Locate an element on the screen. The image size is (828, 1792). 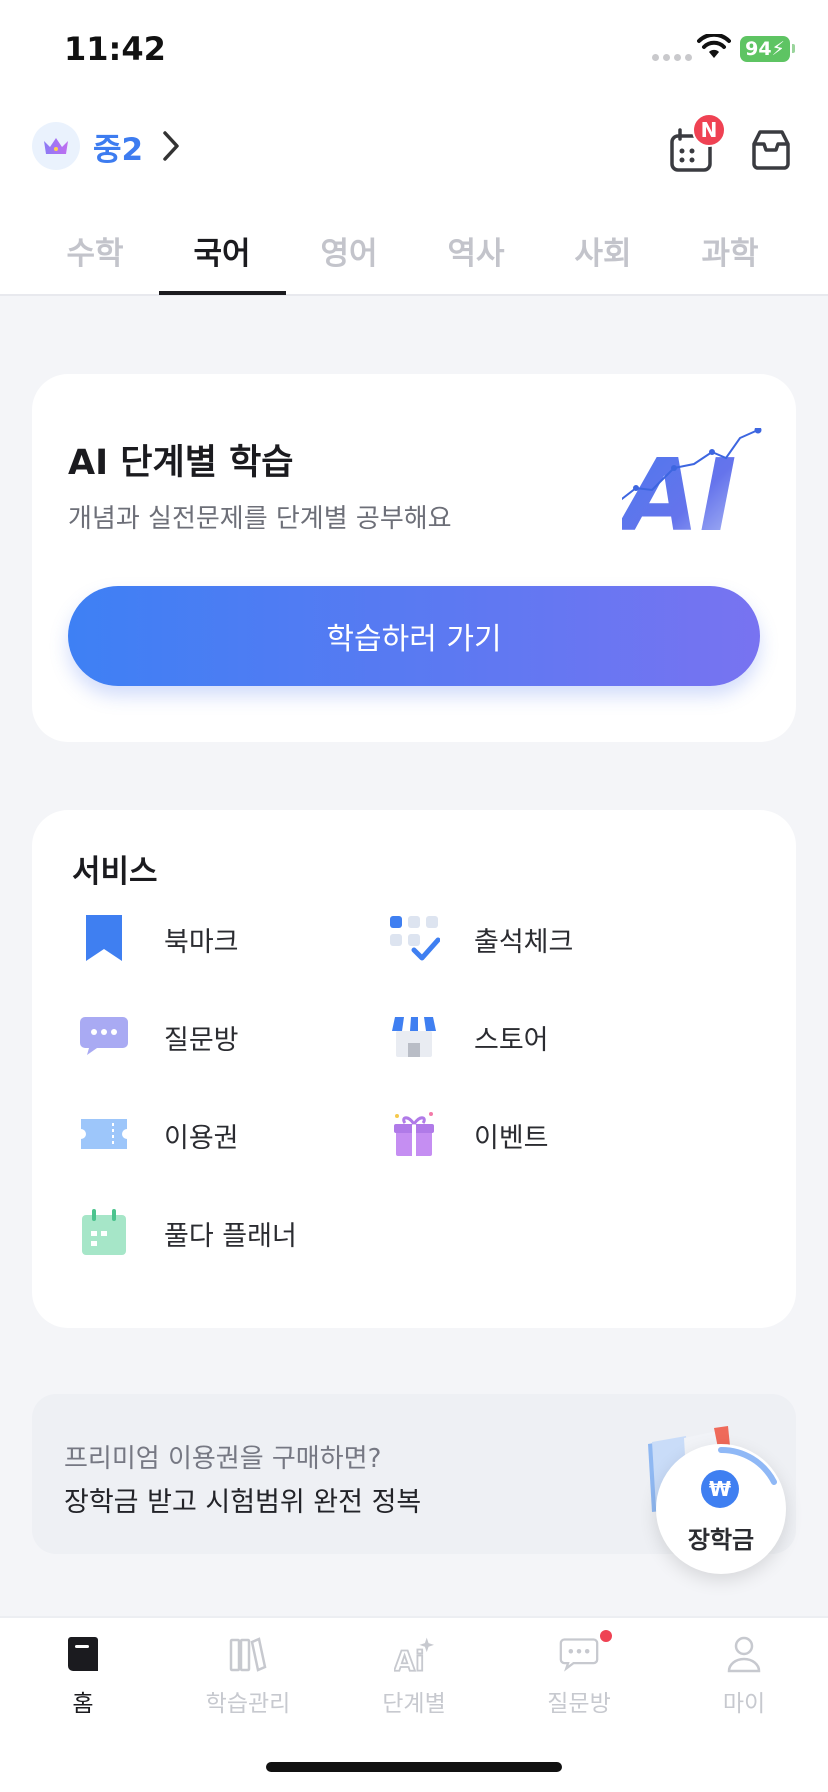
grade-selector: 중2 is located at coordinates (118, 146).